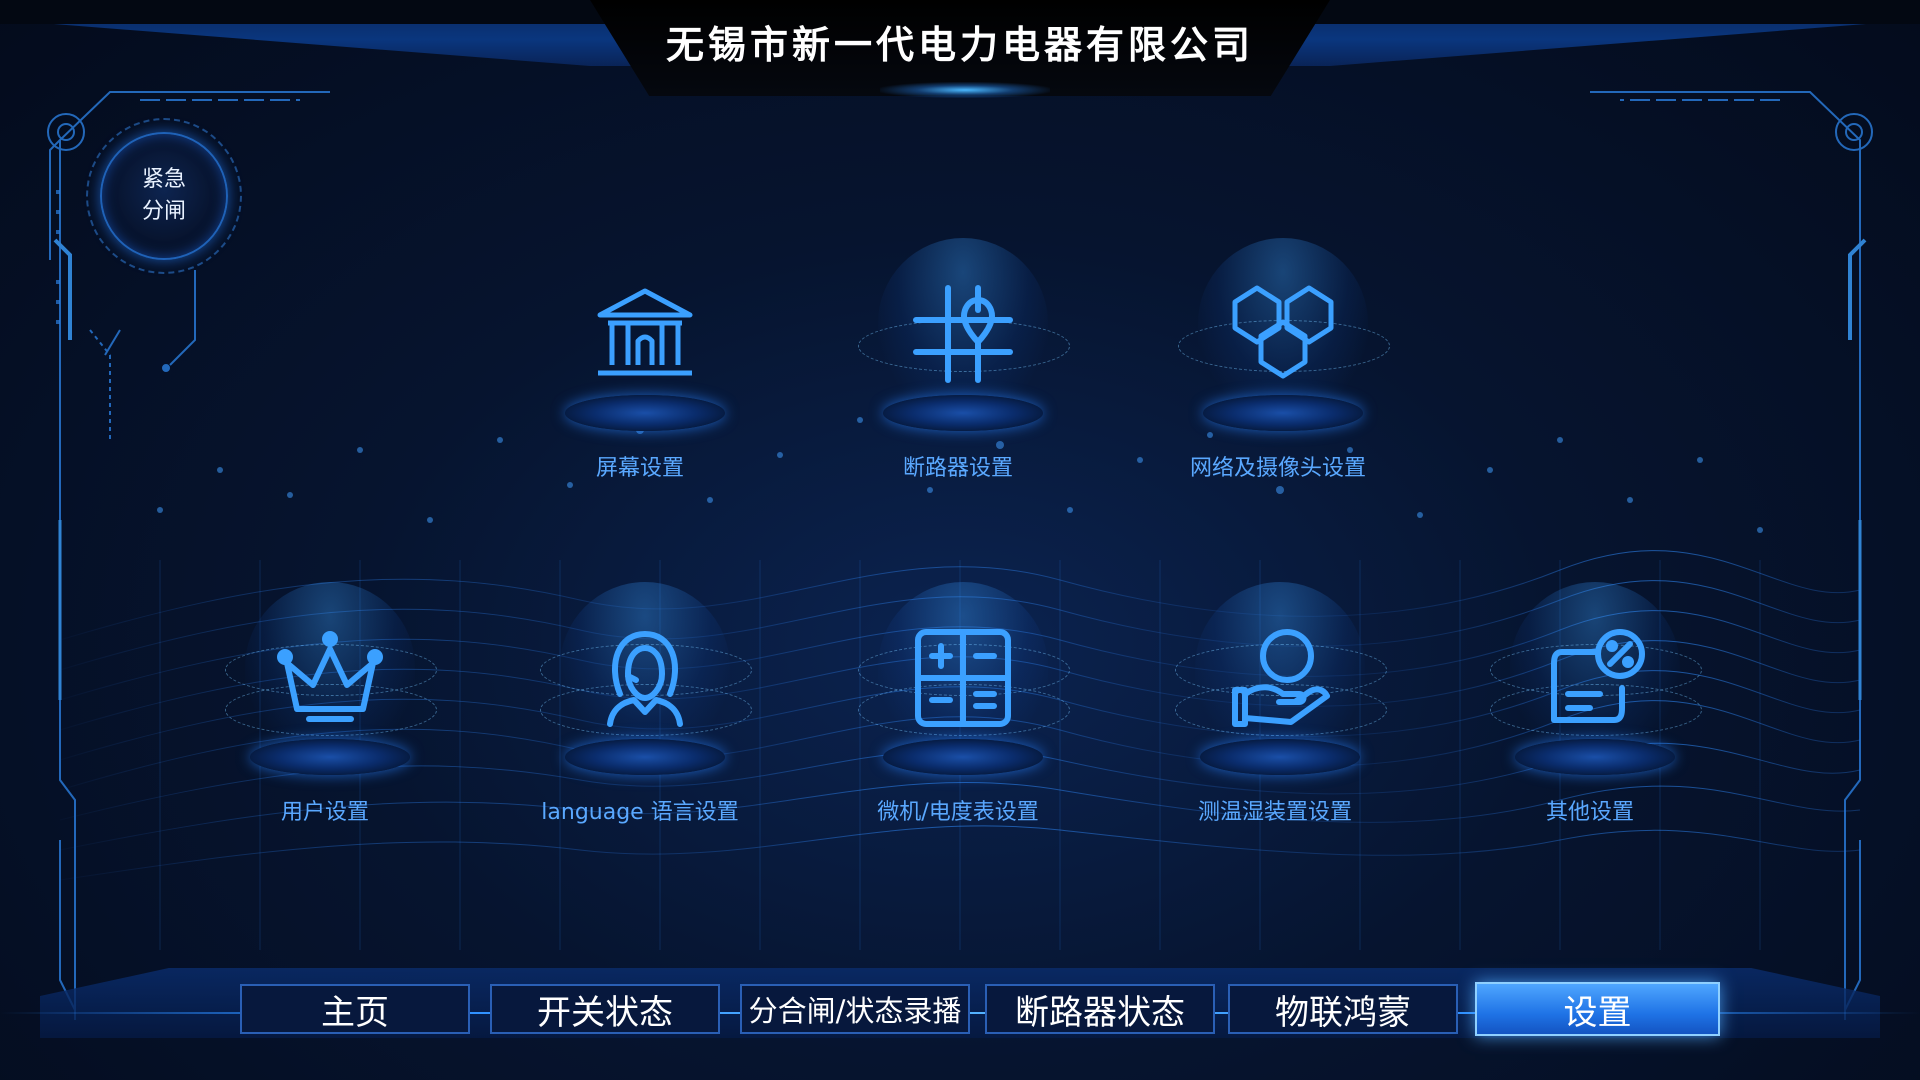 The width and height of the screenshot is (1920, 1080). Describe the element at coordinates (963, 335) in the screenshot. I see `crosshair-pin-icon` at that location.